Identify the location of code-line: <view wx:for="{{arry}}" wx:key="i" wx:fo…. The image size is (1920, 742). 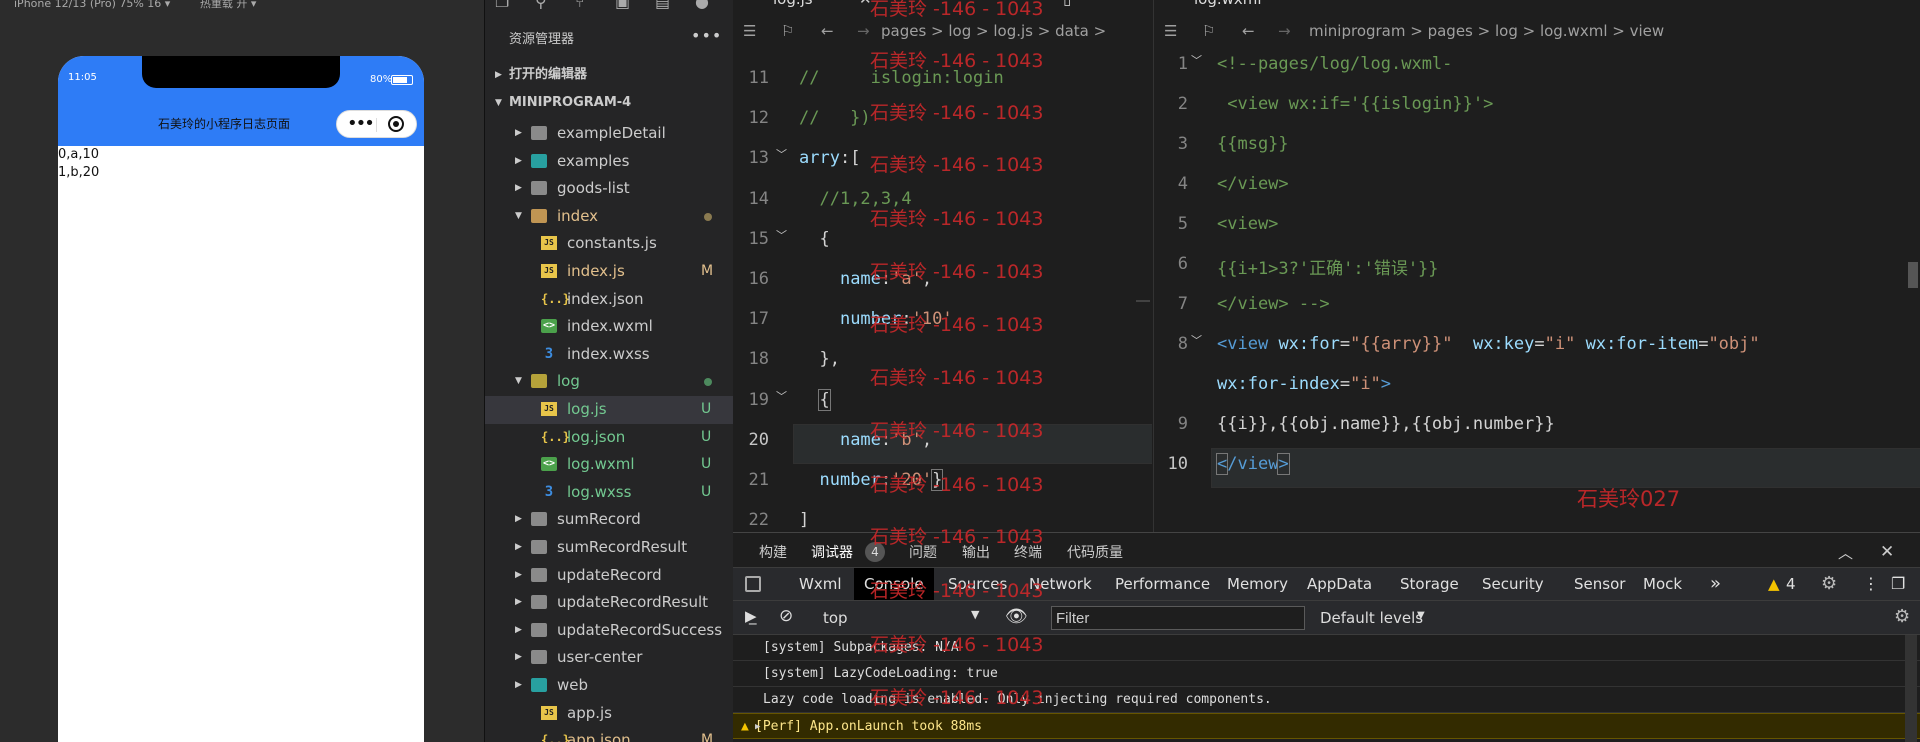
(1488, 344).